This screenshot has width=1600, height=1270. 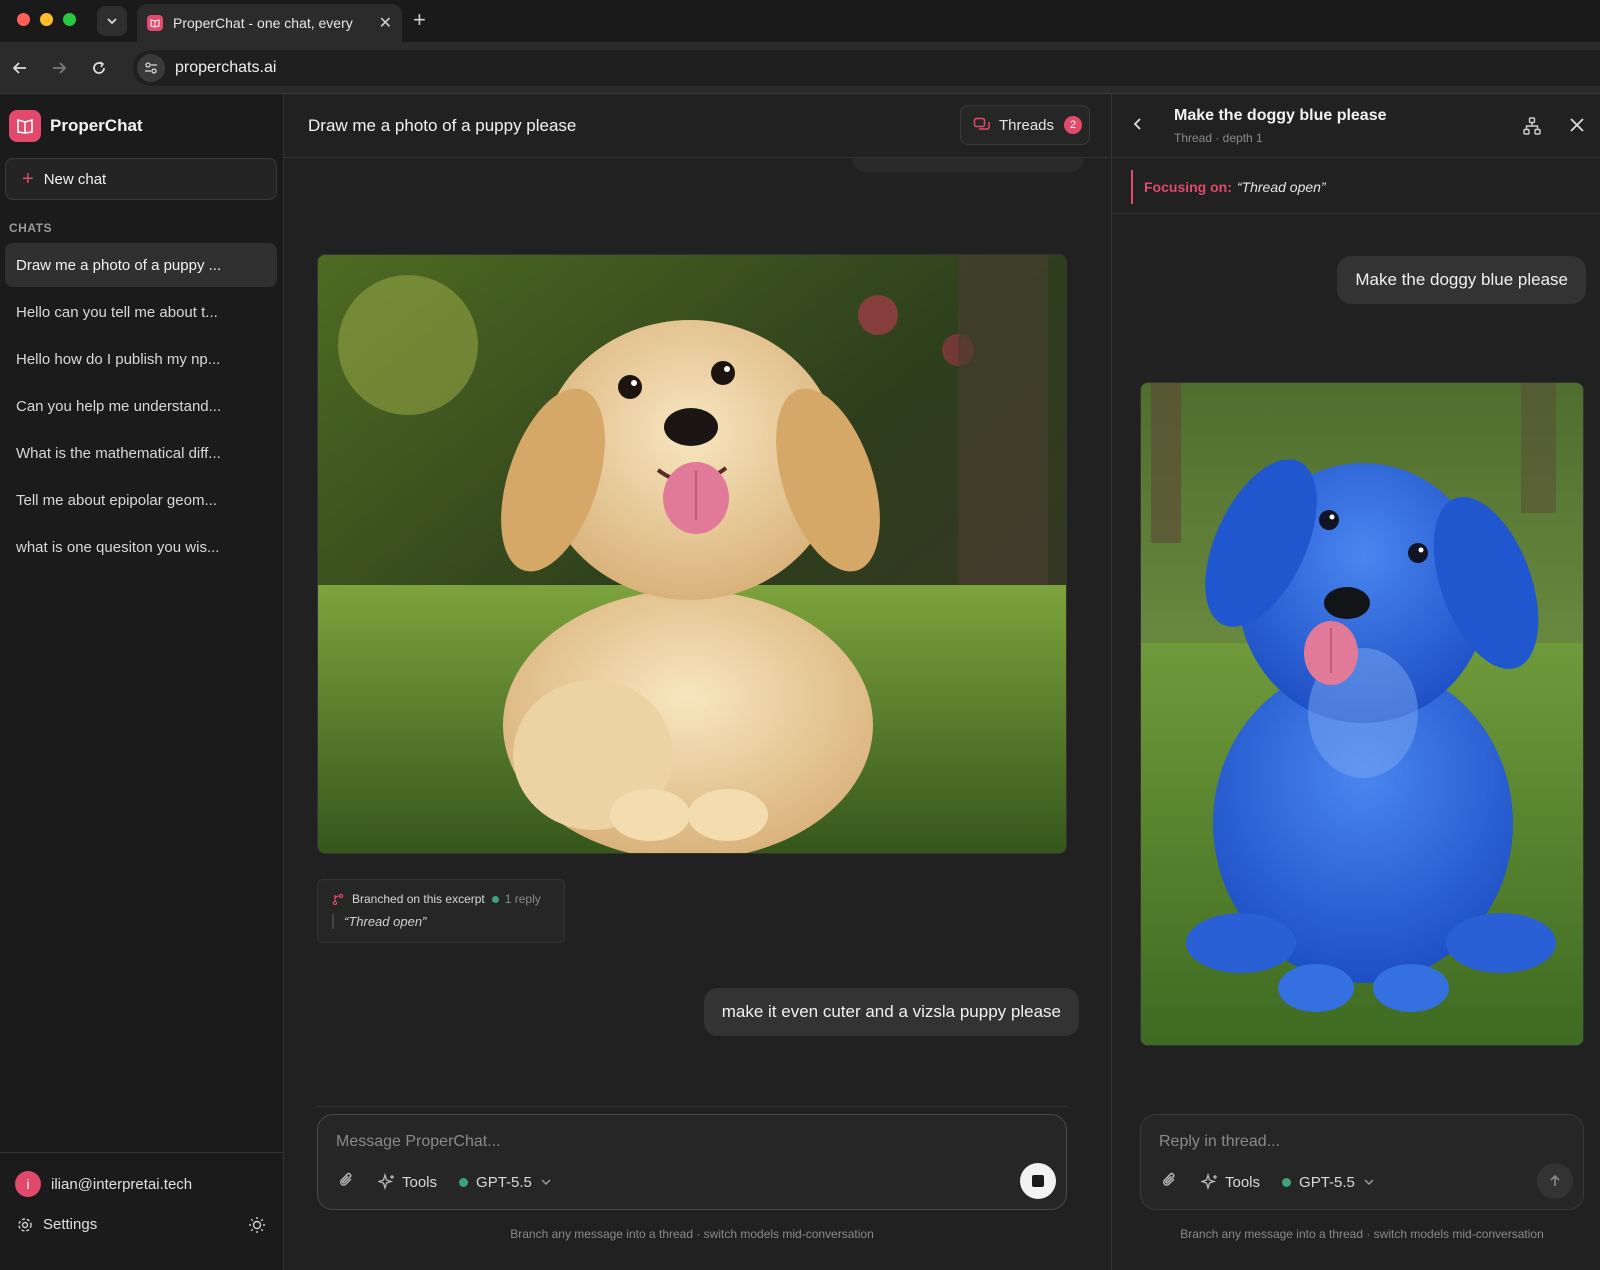 I want to click on user-email: ilian@interpretai.tech, so click(x=122, y=1184).